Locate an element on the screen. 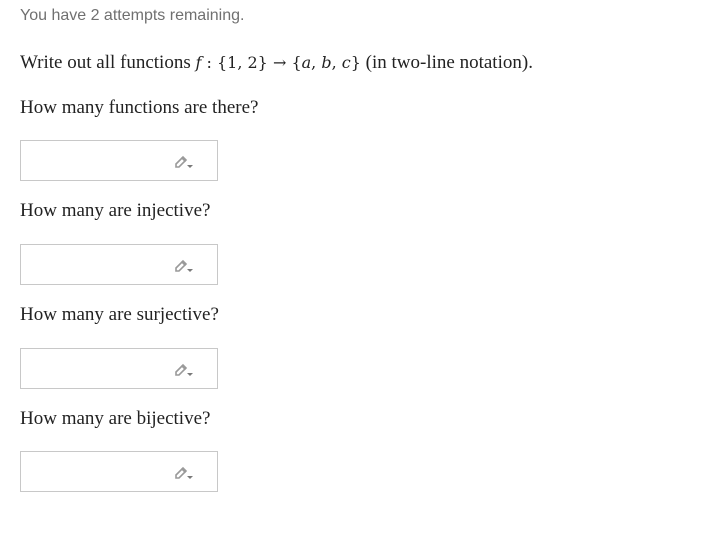 The image size is (718, 544). codomain-b: b is located at coordinates (326, 62).